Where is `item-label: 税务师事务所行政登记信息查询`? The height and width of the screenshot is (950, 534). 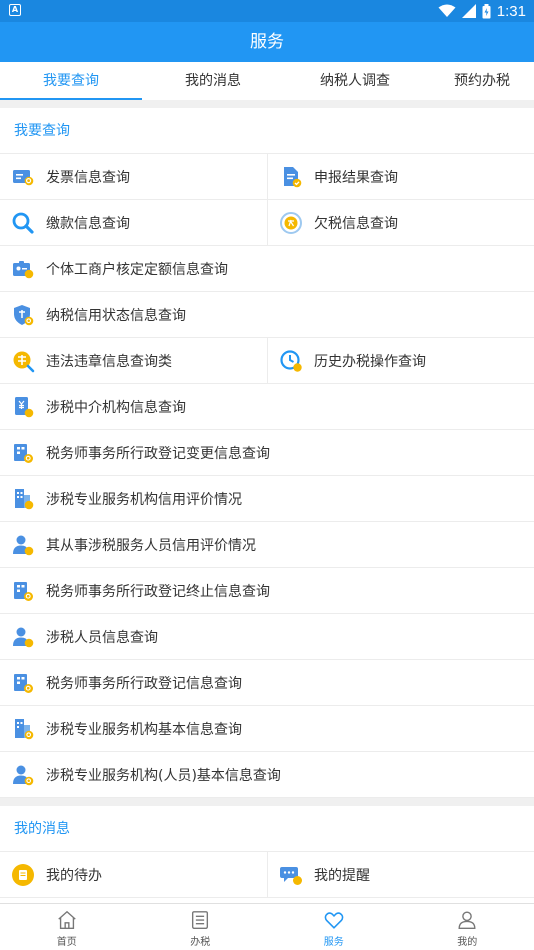 item-label: 税务师事务所行政登记信息查询 is located at coordinates (144, 683).